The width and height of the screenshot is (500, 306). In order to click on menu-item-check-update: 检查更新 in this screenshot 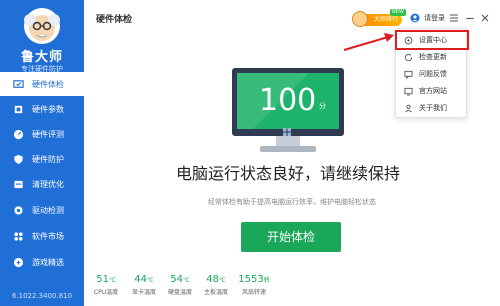, I will do `click(432, 57)`.